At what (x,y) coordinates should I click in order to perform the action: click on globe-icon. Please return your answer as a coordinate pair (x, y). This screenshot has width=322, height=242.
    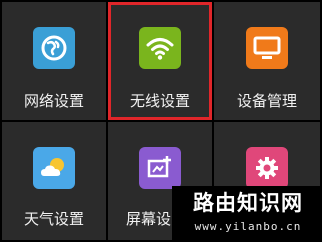
    Looking at the image, I should click on (54, 48).